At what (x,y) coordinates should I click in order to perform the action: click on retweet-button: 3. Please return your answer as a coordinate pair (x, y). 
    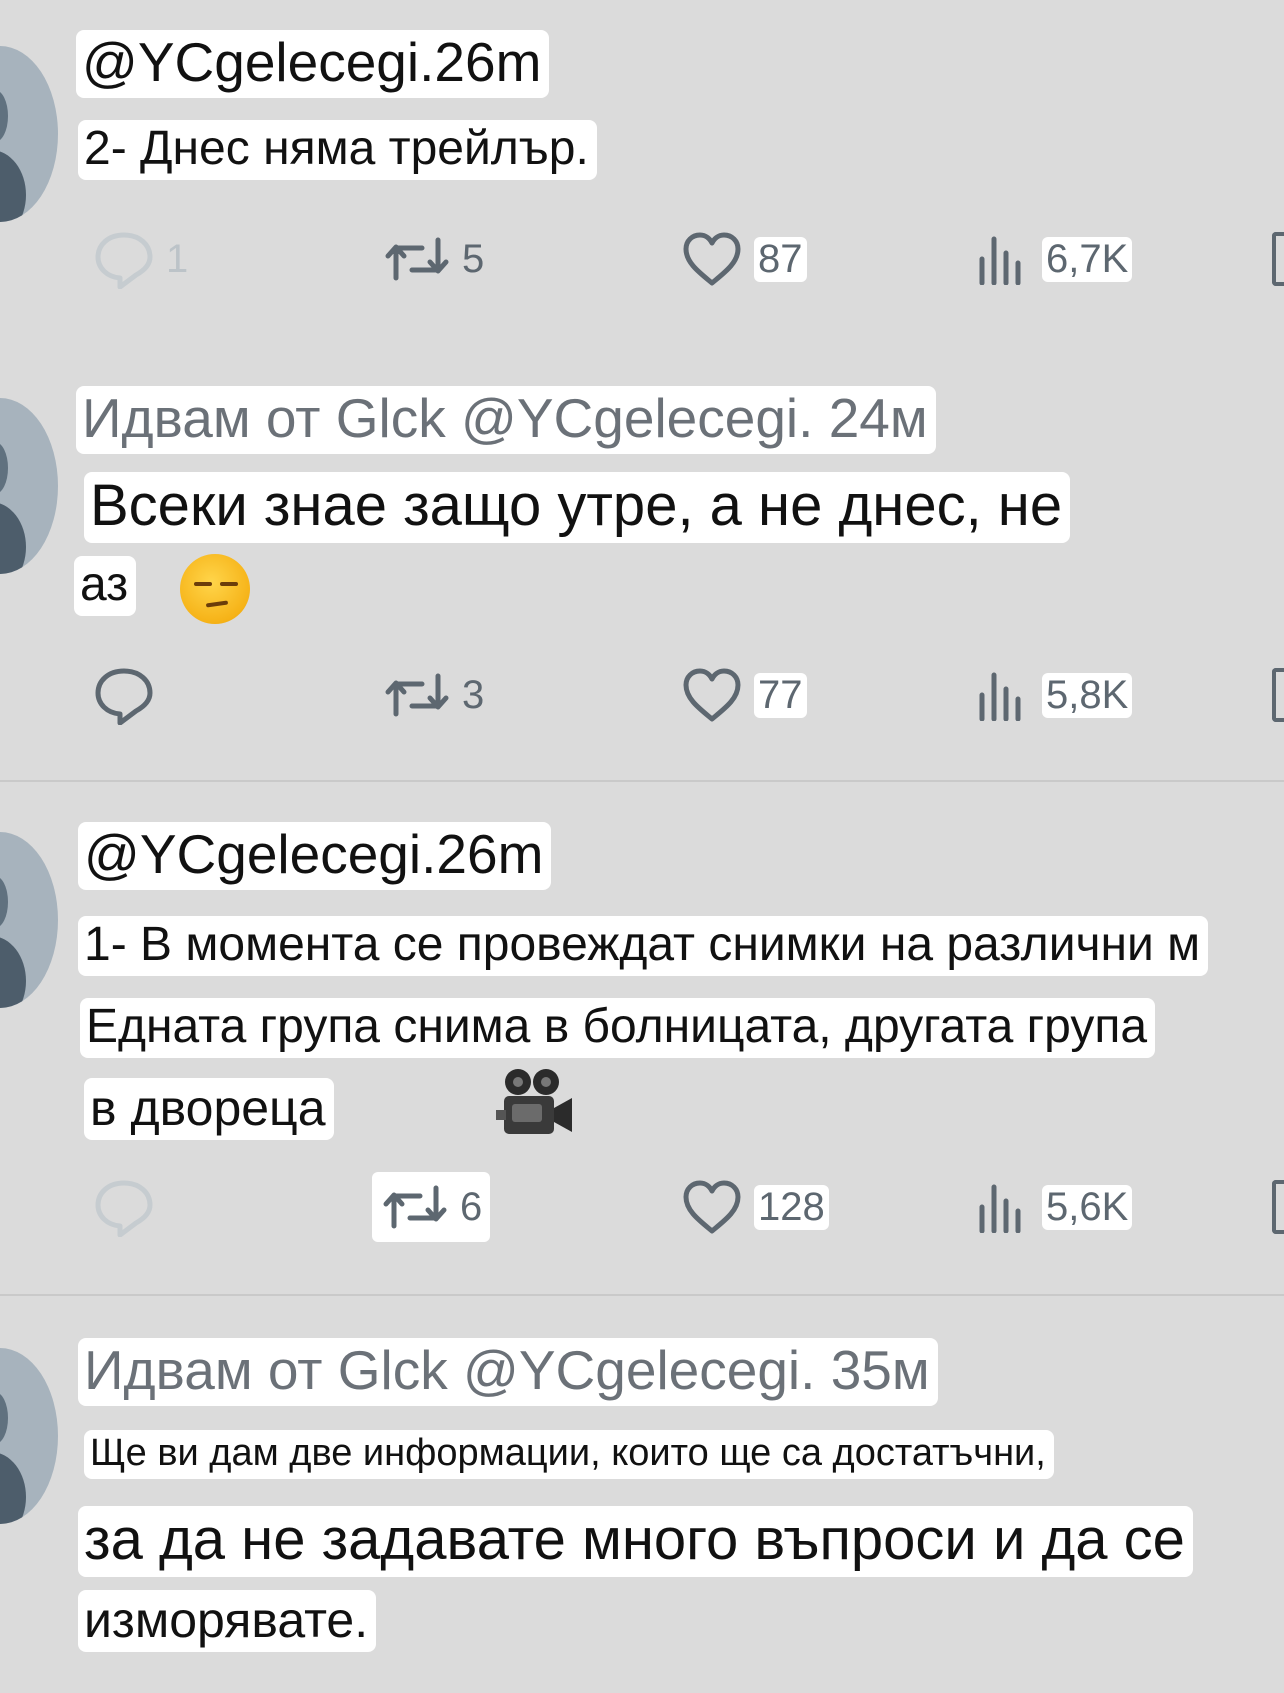
    Looking at the image, I should click on (433, 695).